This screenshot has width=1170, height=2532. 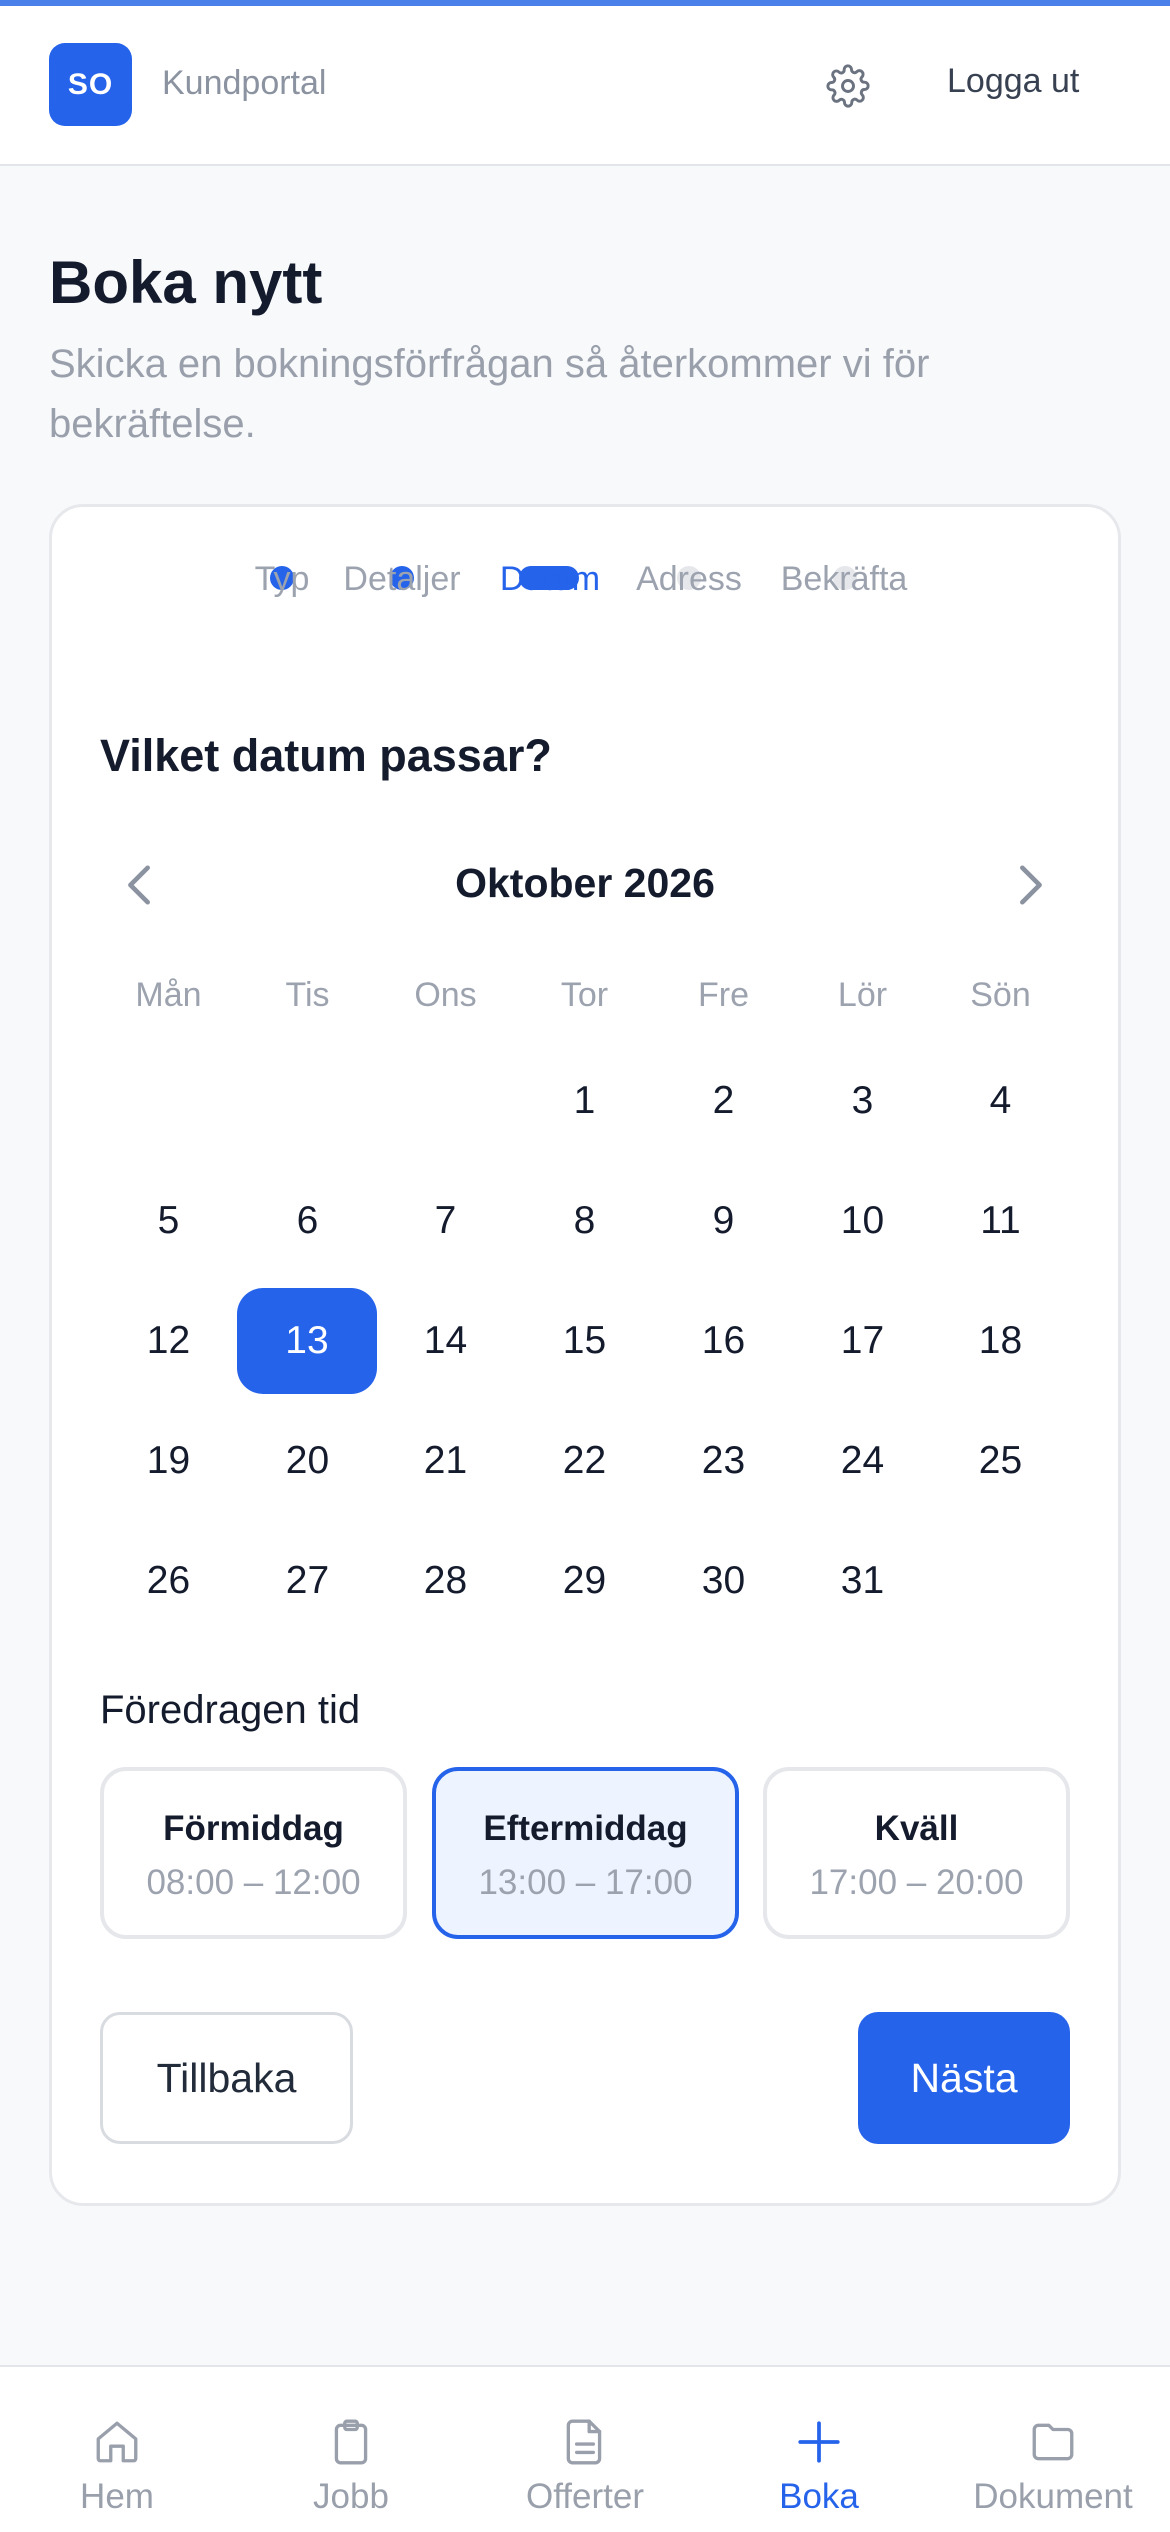 I want to click on time-slot-eftermiddag: Eftermiddag 13:00 – 17:00, so click(x=585, y=1853).